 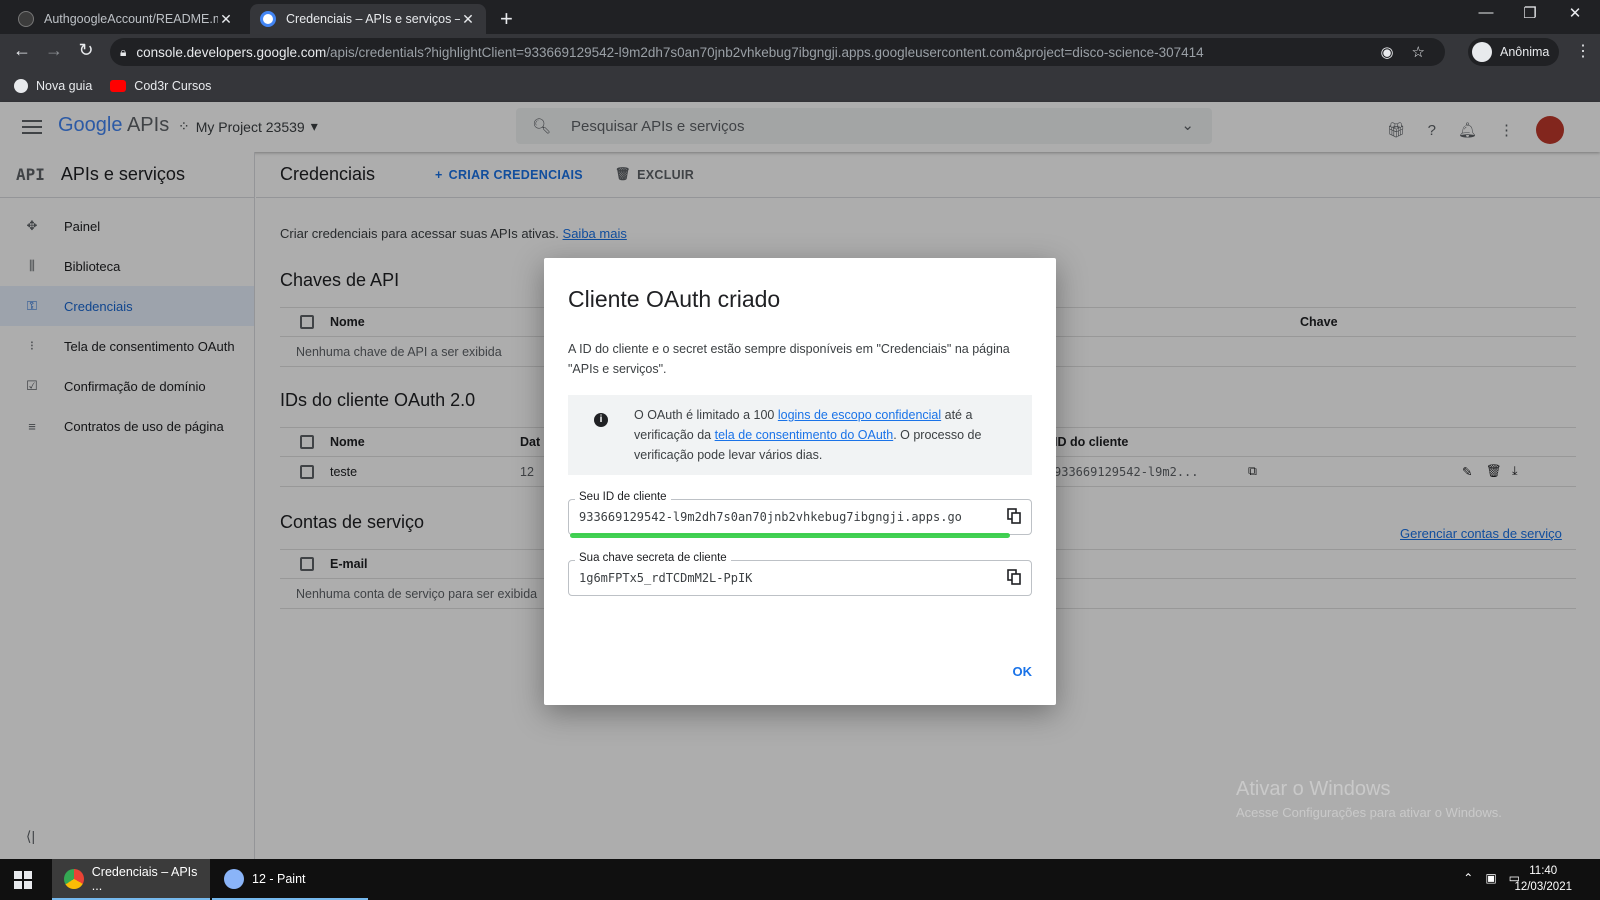 I want to click on network-icon: ▣, so click(x=1490, y=878).